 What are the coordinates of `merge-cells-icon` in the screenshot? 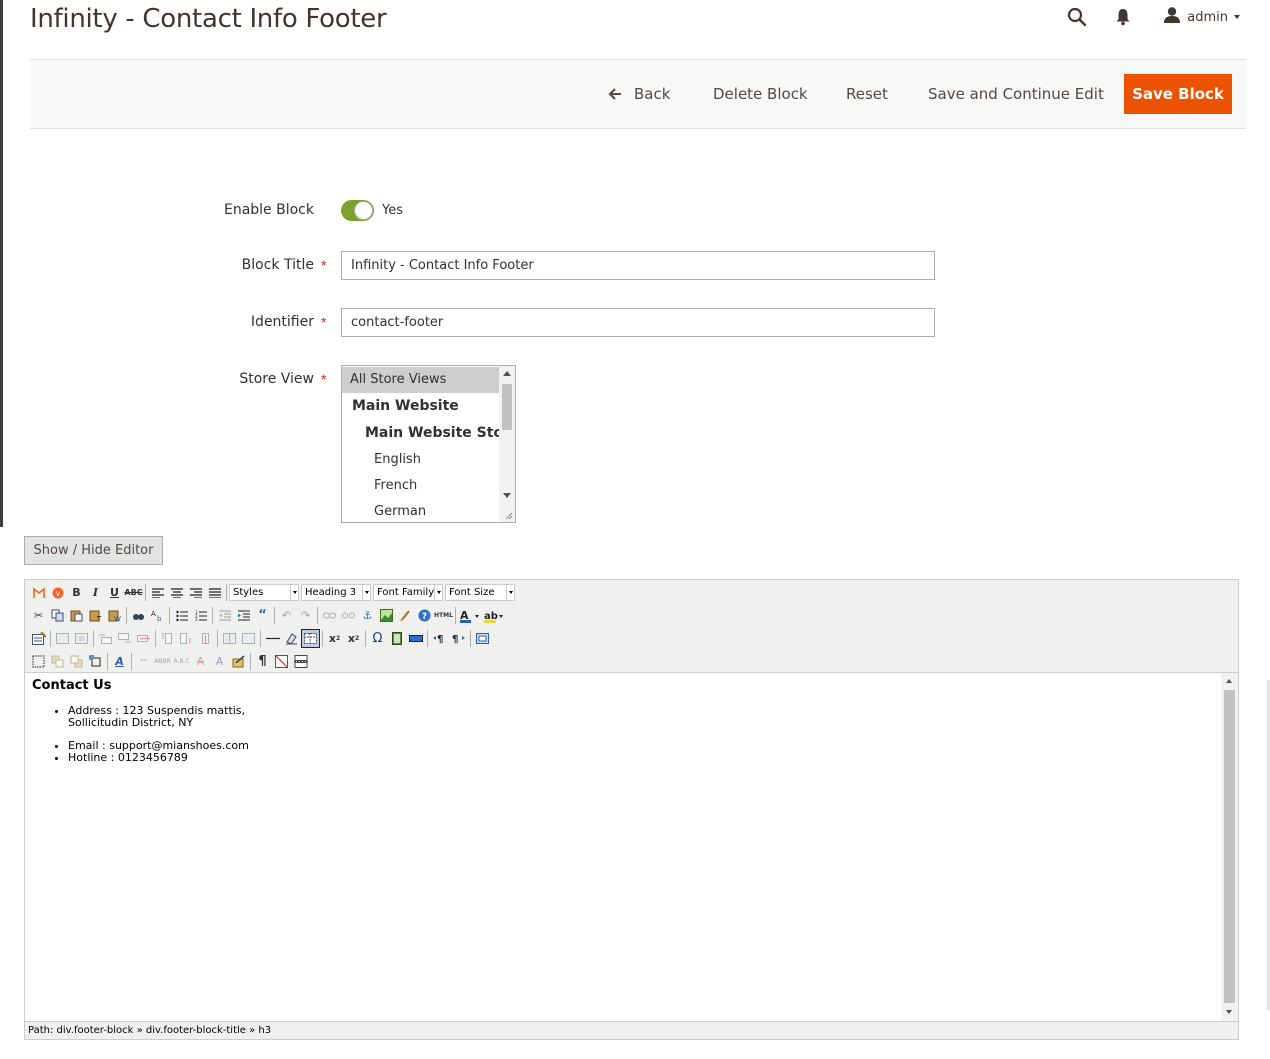 It's located at (248, 638).